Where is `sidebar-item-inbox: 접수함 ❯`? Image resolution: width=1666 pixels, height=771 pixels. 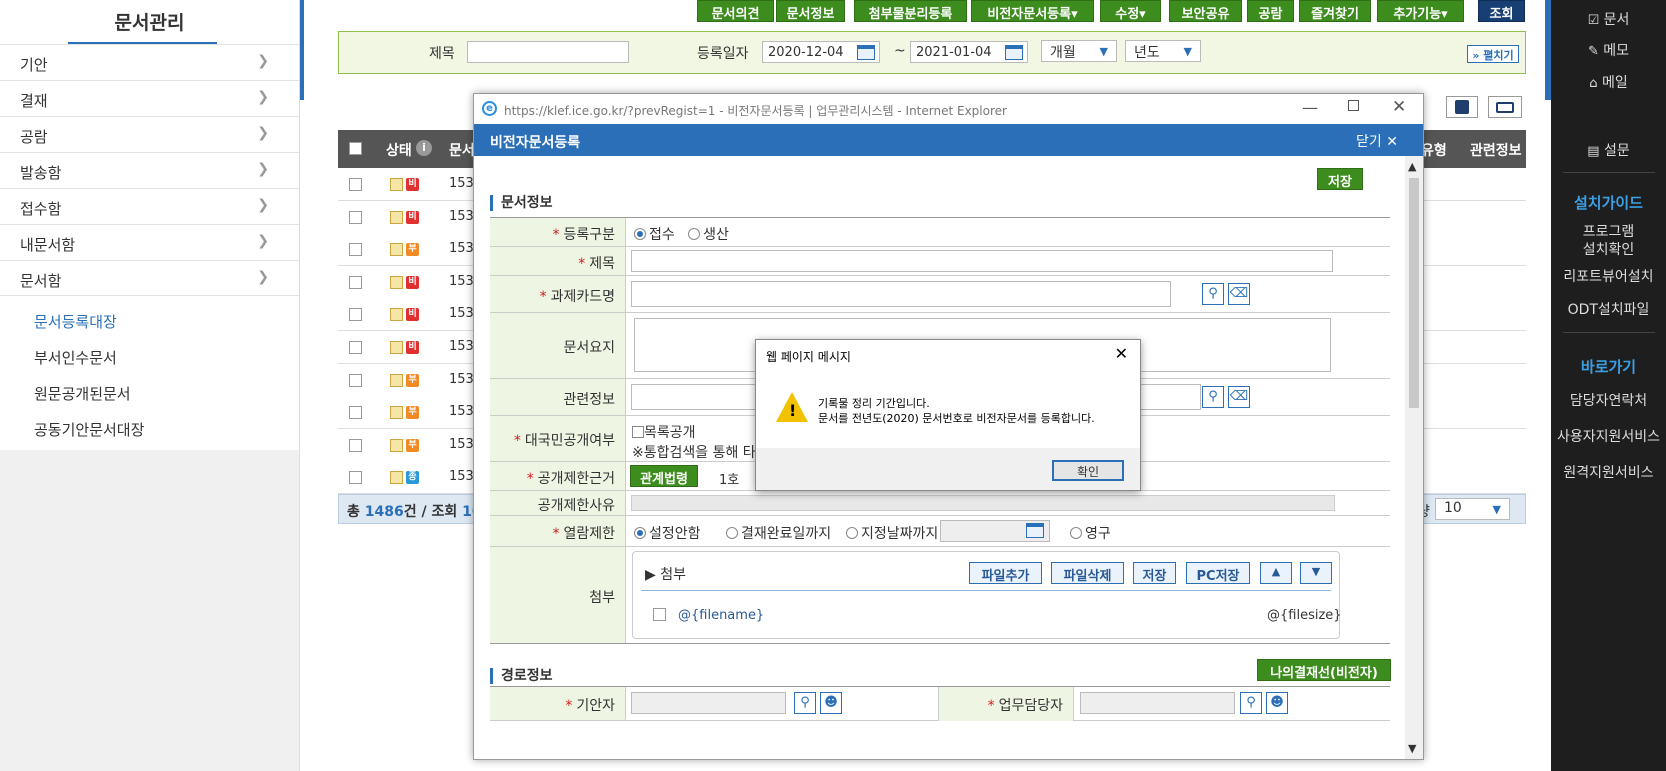
sidebar-item-inbox: 접수함 ❯ is located at coordinates (149, 206).